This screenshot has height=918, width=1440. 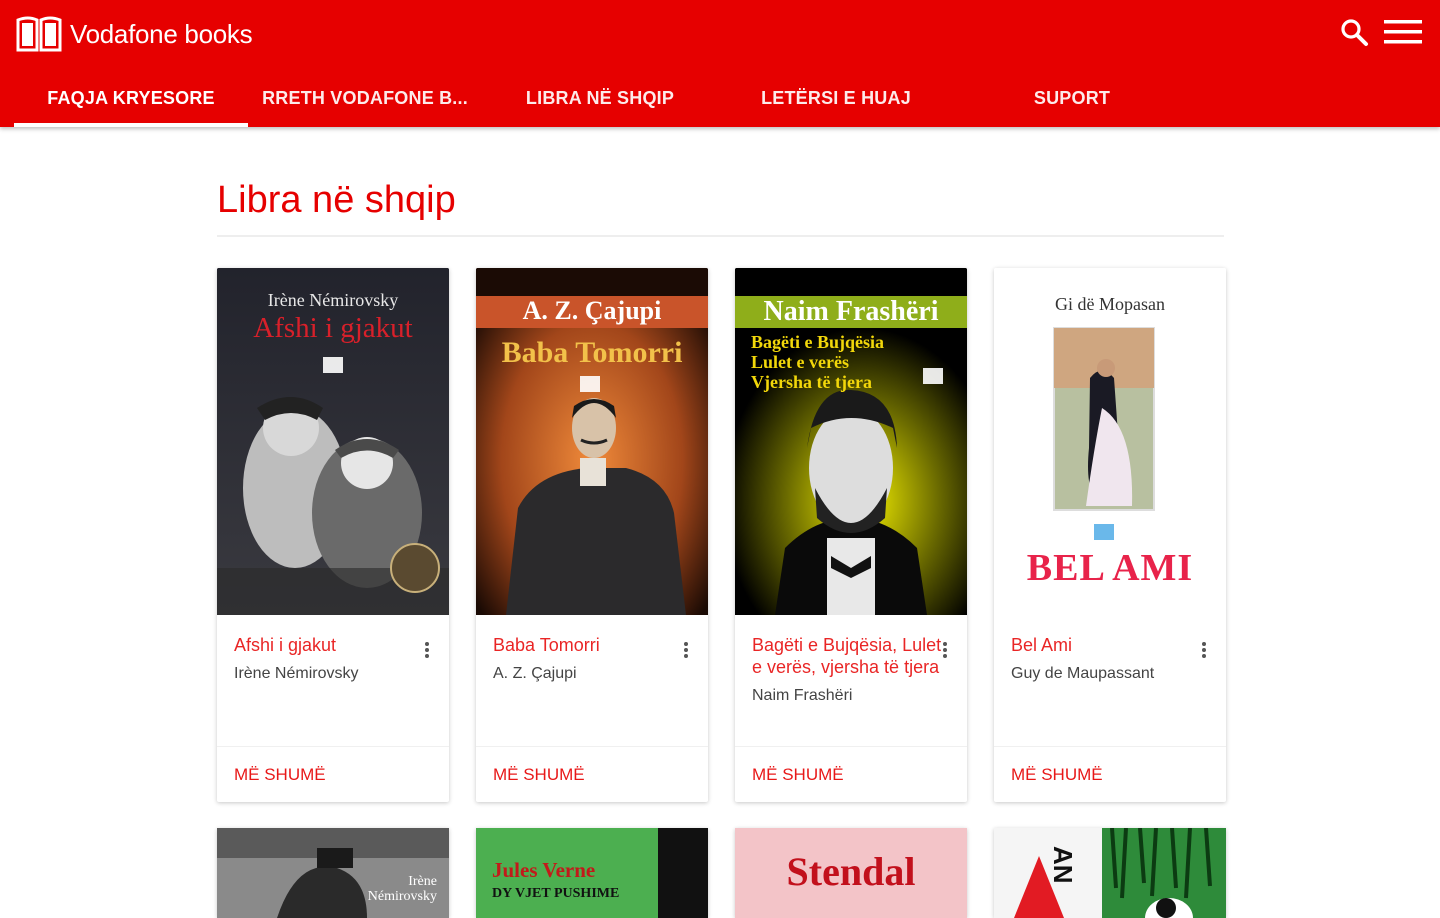 What do you see at coordinates (1354, 32) in the screenshot?
I see `search-icon` at bounding box center [1354, 32].